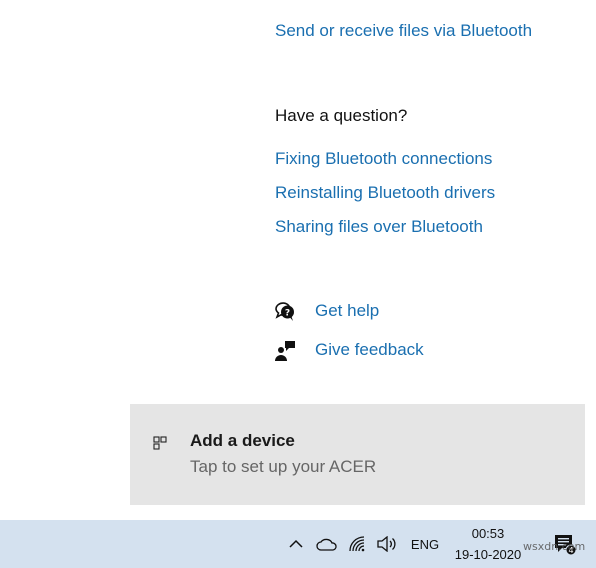  What do you see at coordinates (285, 350) in the screenshot?
I see `feedback-icon` at bounding box center [285, 350].